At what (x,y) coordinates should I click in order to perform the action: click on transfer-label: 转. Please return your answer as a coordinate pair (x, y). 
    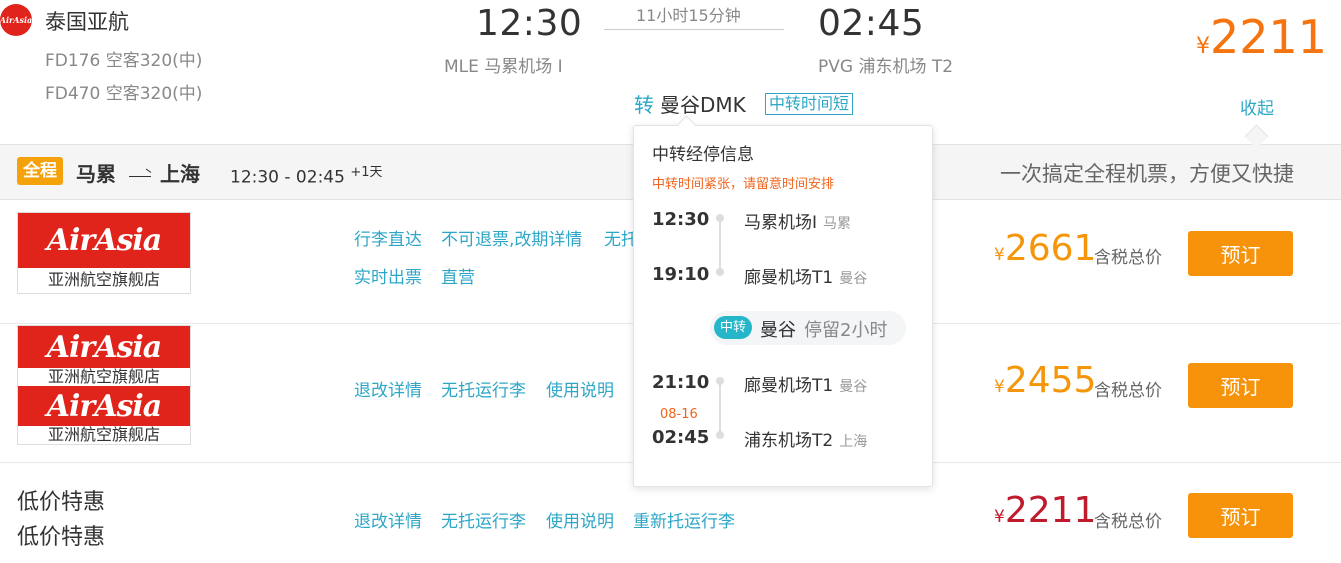
    Looking at the image, I should click on (644, 105).